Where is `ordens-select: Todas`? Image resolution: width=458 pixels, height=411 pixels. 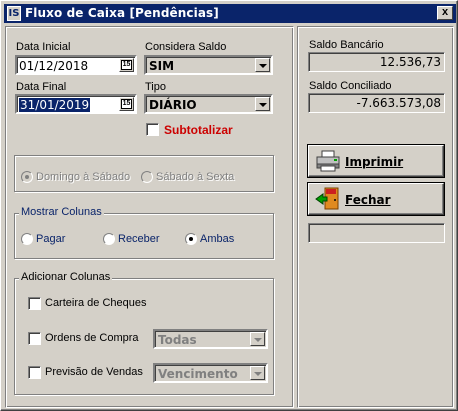
ordens-select: Todas is located at coordinates (210, 339).